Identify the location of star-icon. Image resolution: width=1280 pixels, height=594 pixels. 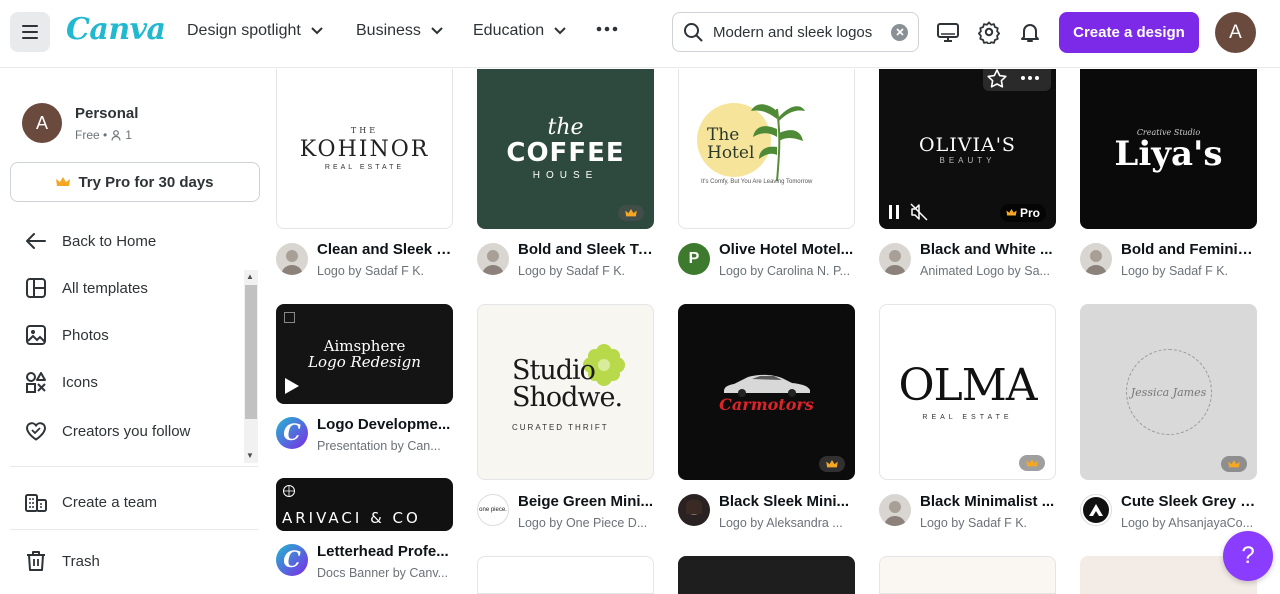
(997, 79).